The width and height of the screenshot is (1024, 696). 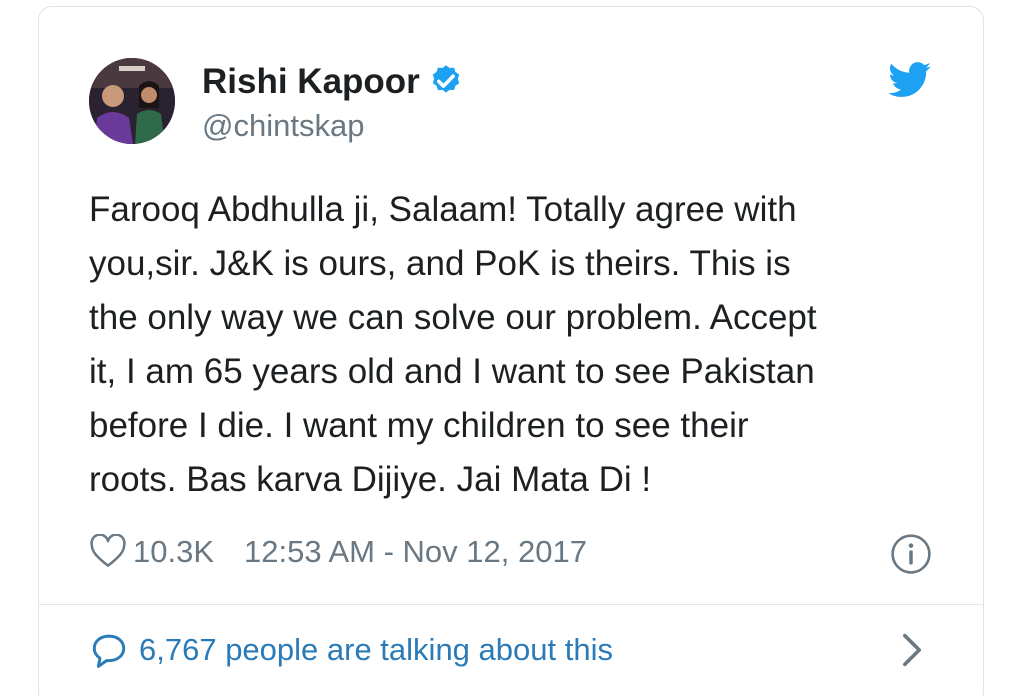 I want to click on tweet-line: roots. Bas karva Dijiye. Jai Mata Di !, so click(x=370, y=479).